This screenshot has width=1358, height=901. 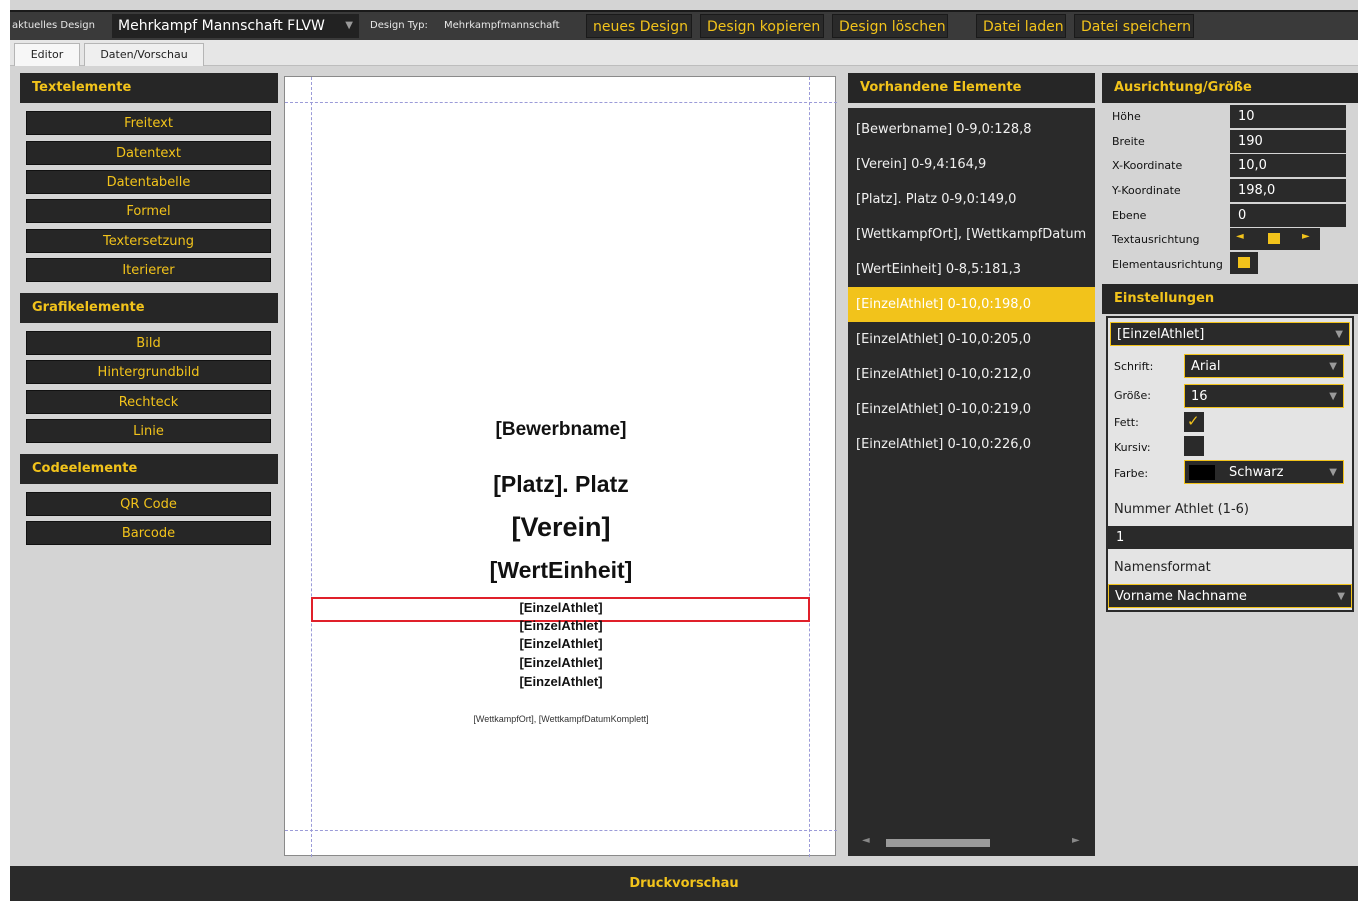 What do you see at coordinates (1288, 190) in the screenshot?
I see `y-coordinate-input: 198,0` at bounding box center [1288, 190].